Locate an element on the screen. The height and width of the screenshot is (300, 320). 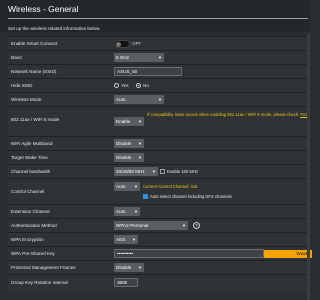
wireless-mode-value: Auto is located at coordinates (121, 99).